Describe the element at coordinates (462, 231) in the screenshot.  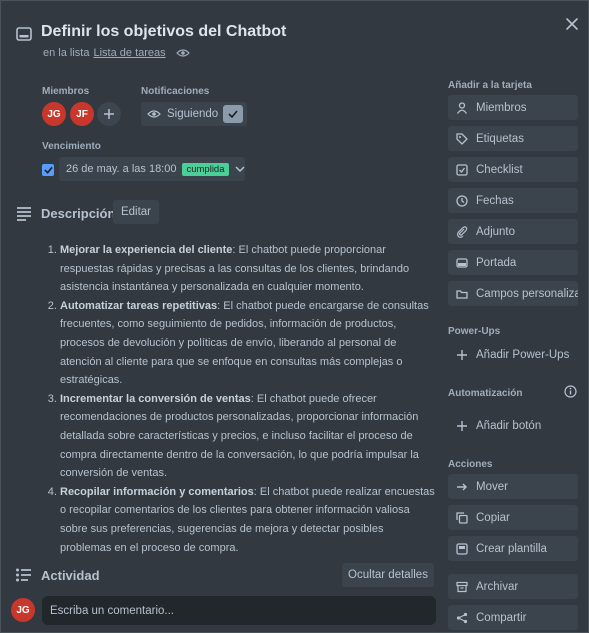
I see `paperclip-icon` at that location.